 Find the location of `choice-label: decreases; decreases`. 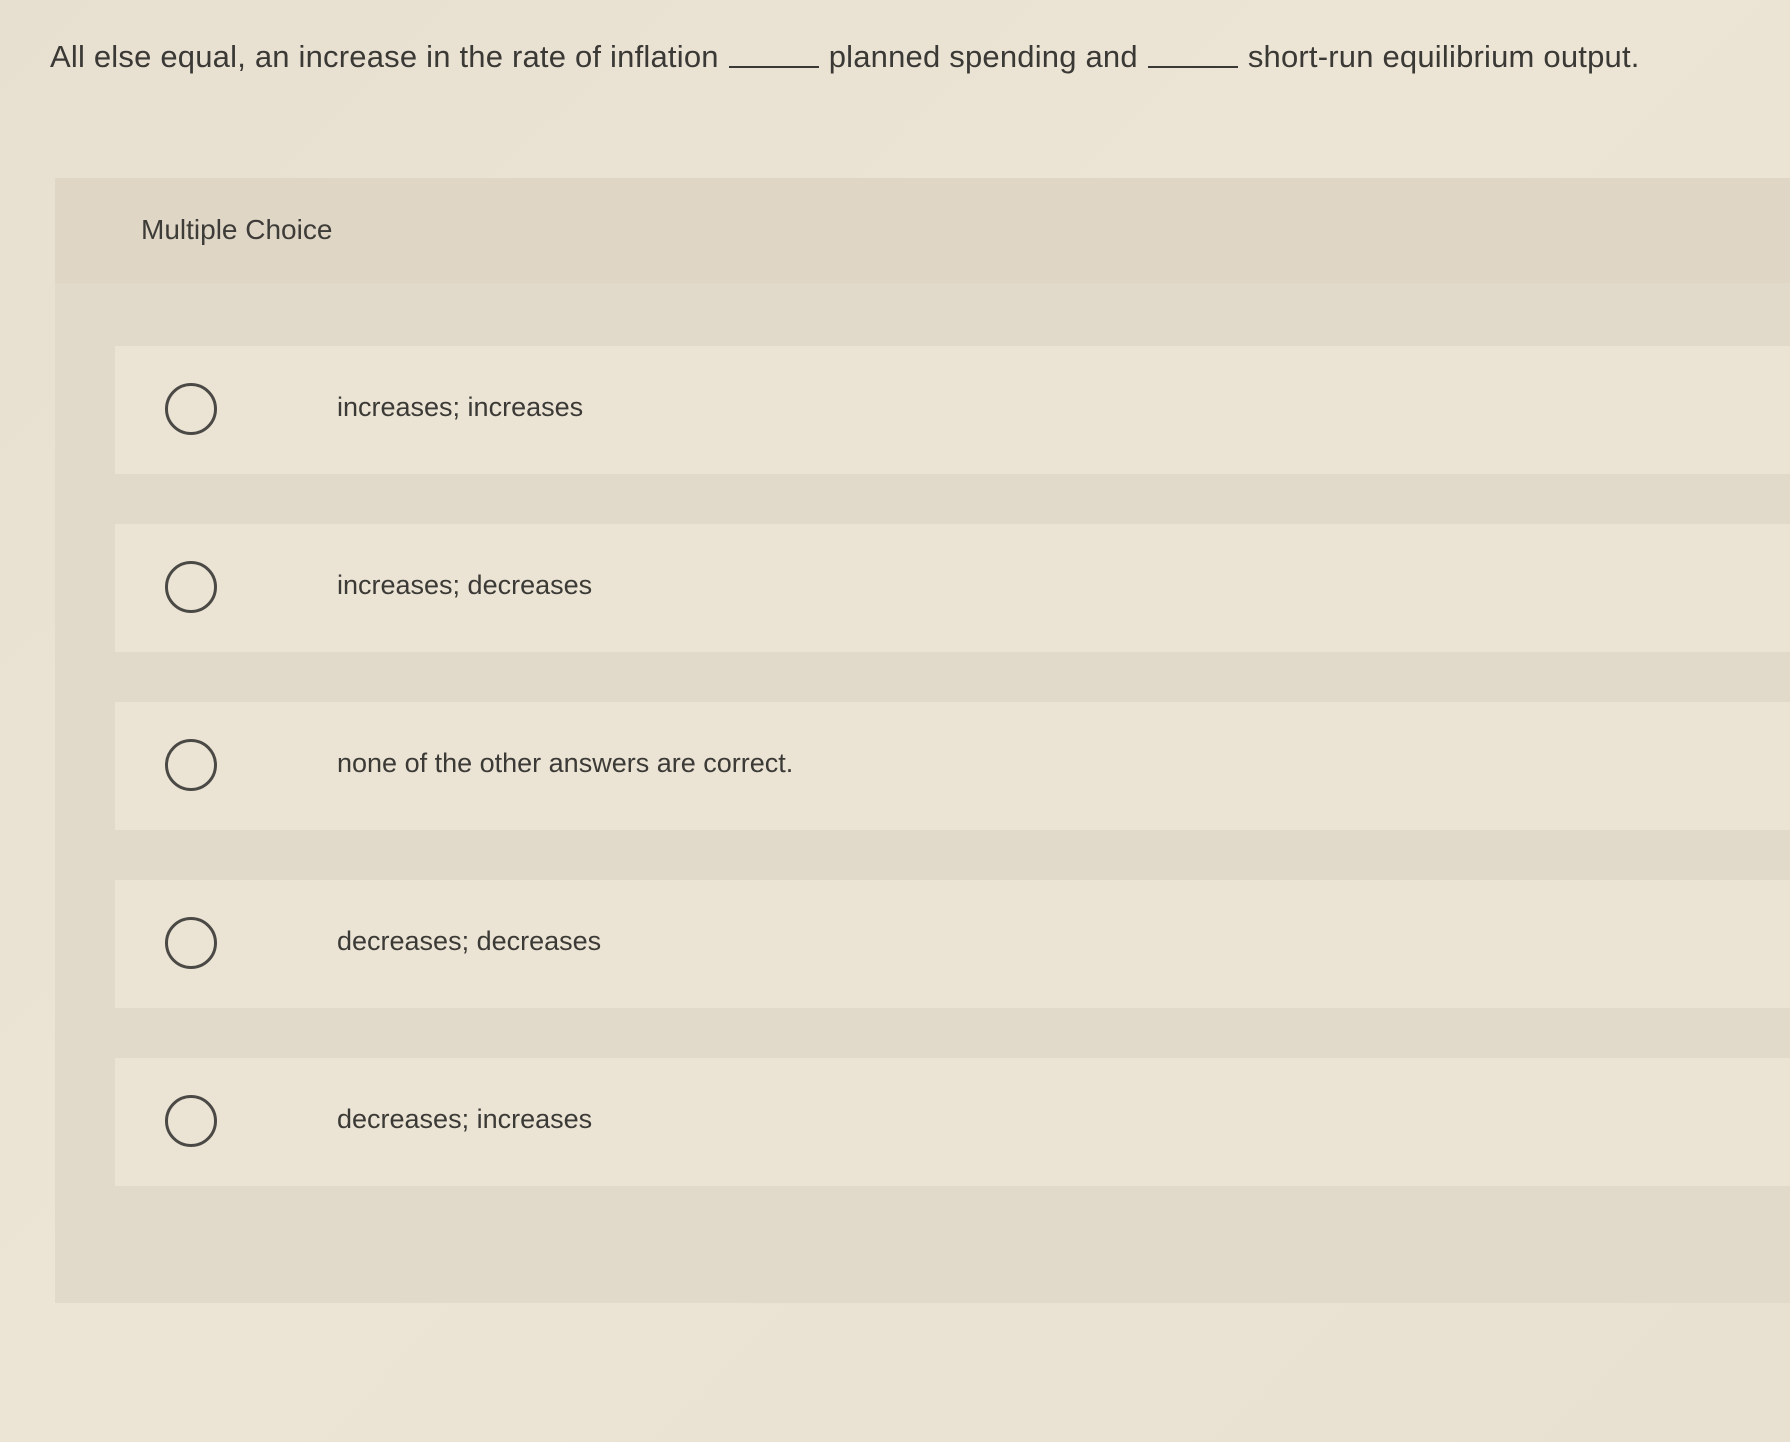

choice-label: decreases; decreases is located at coordinates (469, 941).